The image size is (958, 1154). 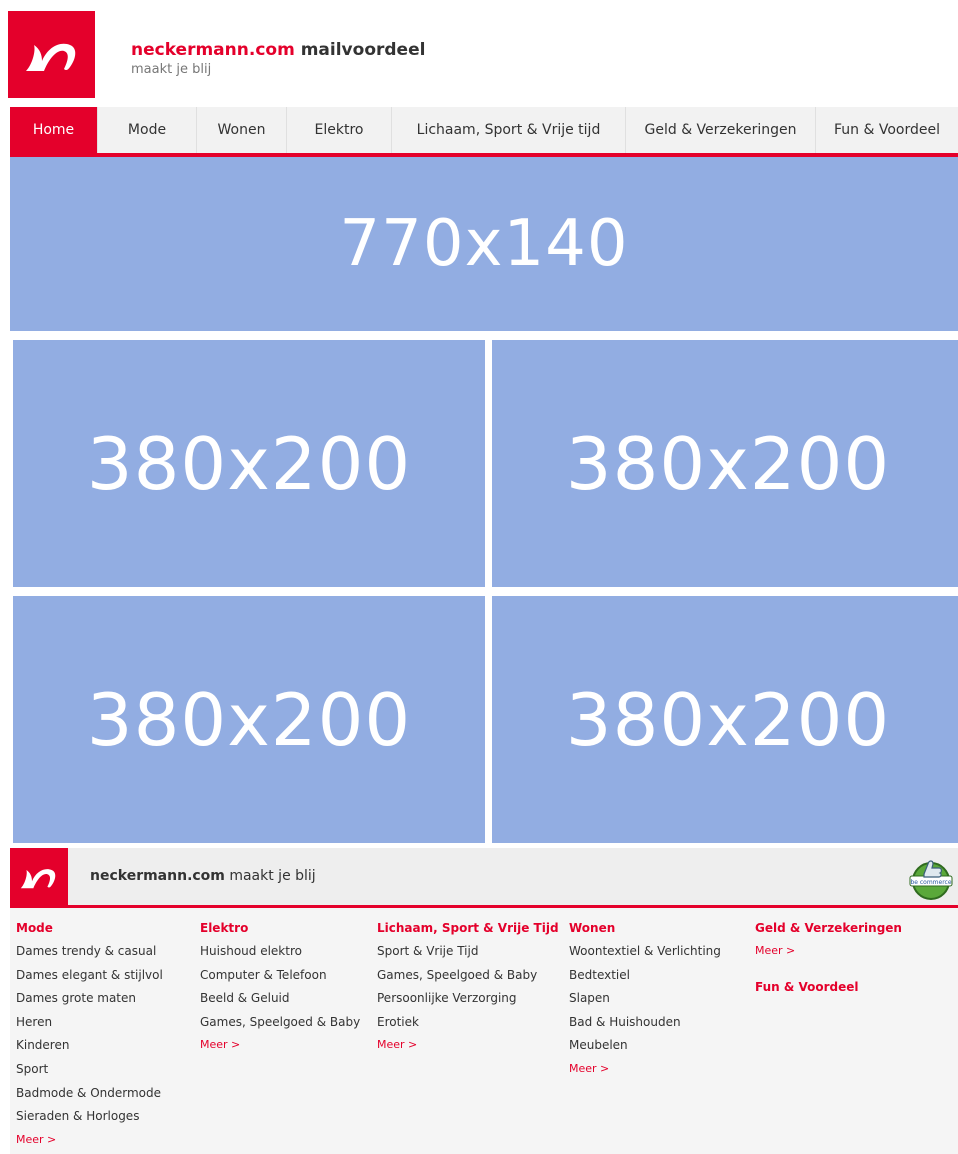 What do you see at coordinates (89, 1120) in the screenshot?
I see `footer-link: Sieraden & Horloges` at bounding box center [89, 1120].